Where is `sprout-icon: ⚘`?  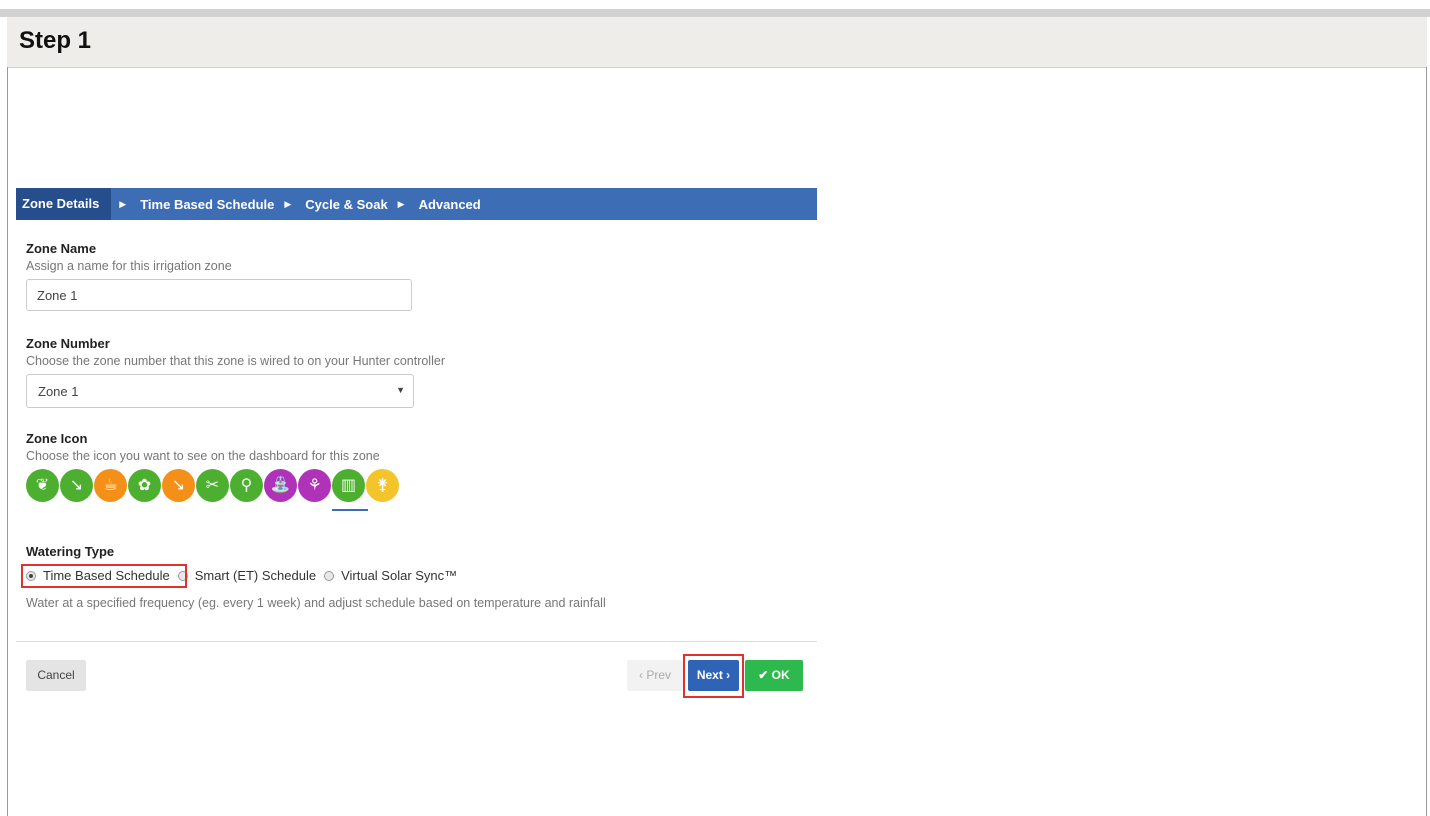
sprout-icon: ⚘ is located at coordinates (314, 485).